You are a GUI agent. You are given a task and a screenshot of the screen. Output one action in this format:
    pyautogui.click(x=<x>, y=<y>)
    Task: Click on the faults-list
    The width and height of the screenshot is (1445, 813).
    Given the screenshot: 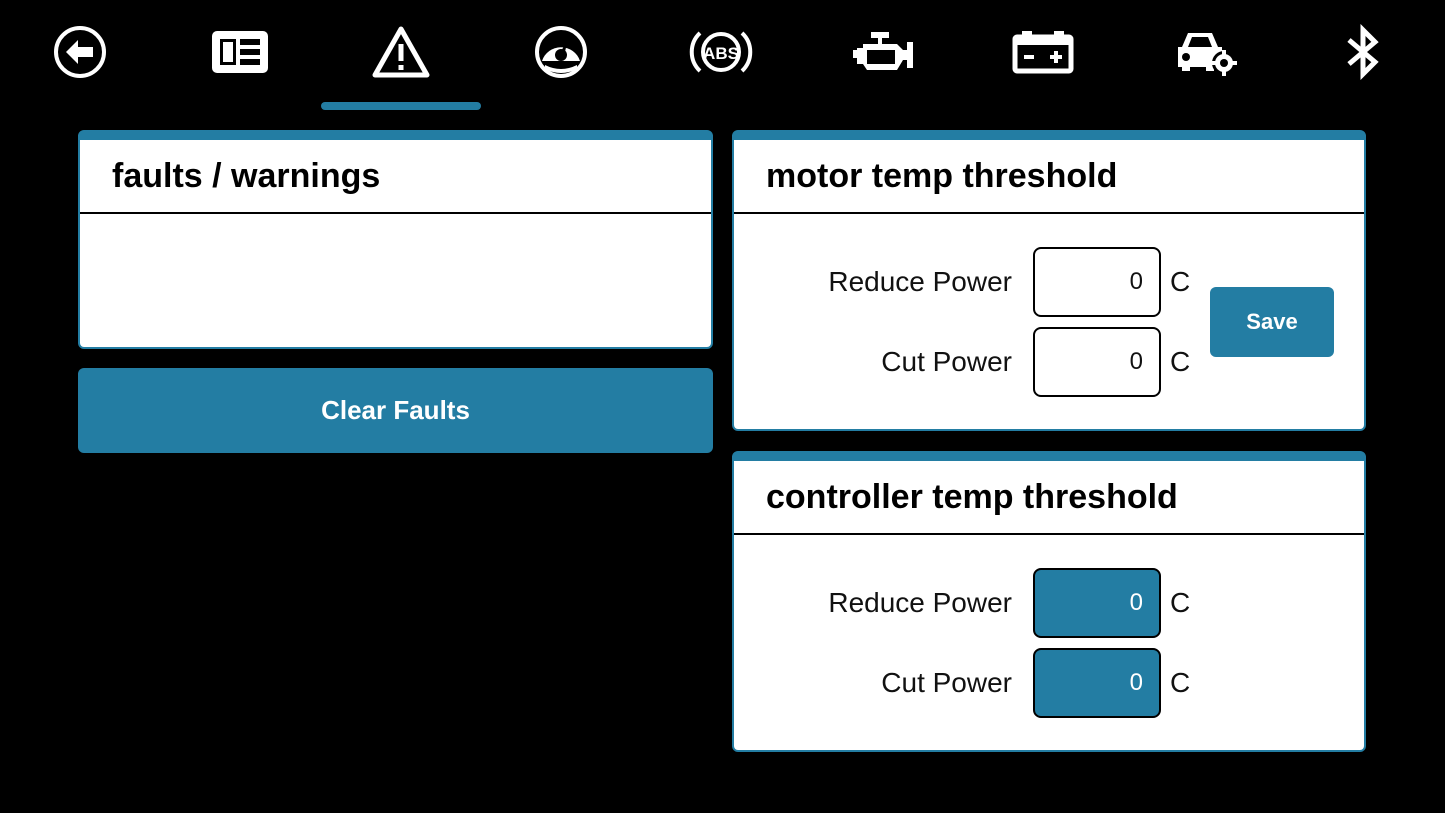 What is the action you would take?
    pyautogui.click(x=395, y=280)
    